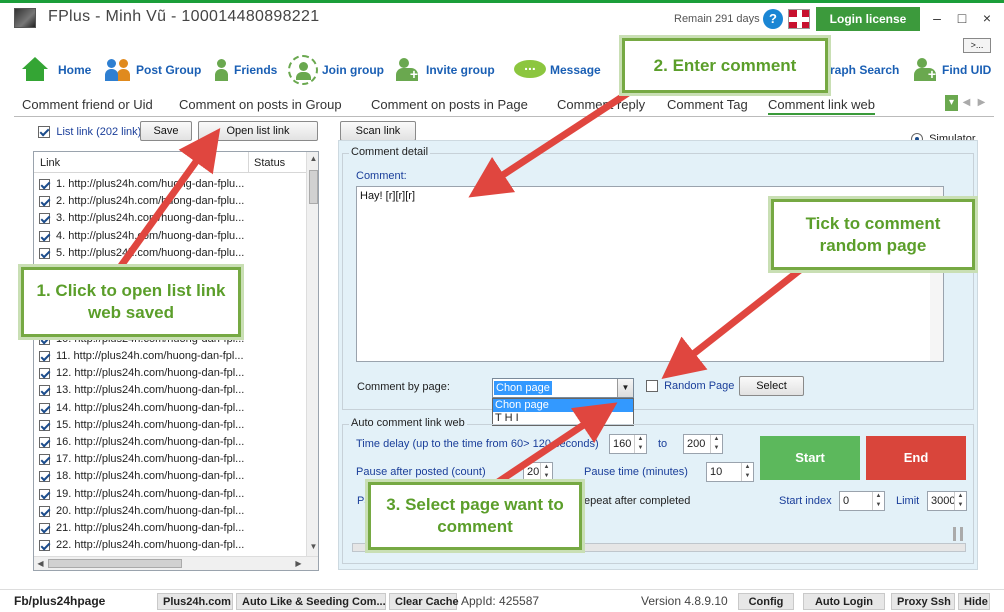 Image resolution: width=1004 pixels, height=612 pixels. What do you see at coordinates (424, 601) in the screenshot?
I see `clear-cache-button: Clear Cache` at bounding box center [424, 601].